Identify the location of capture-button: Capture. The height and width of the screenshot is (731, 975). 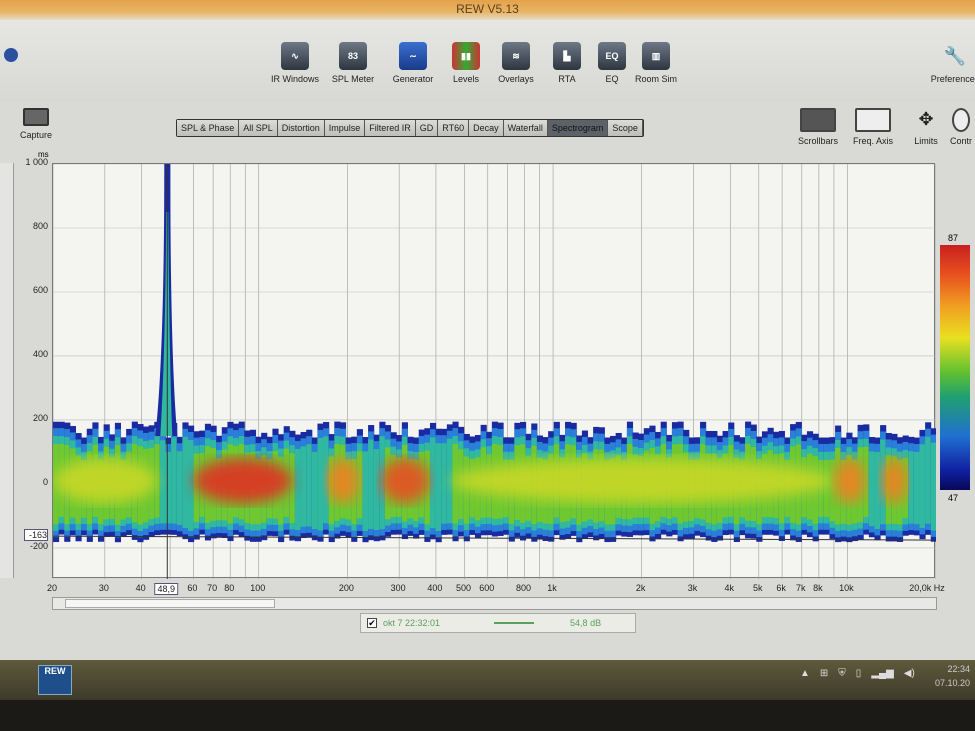
(36, 124).